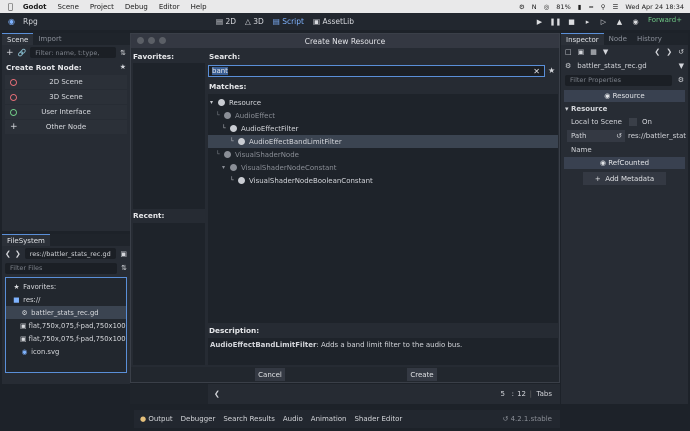  Describe the element at coordinates (102, 7) in the screenshot. I see `menu-project: Project` at that location.